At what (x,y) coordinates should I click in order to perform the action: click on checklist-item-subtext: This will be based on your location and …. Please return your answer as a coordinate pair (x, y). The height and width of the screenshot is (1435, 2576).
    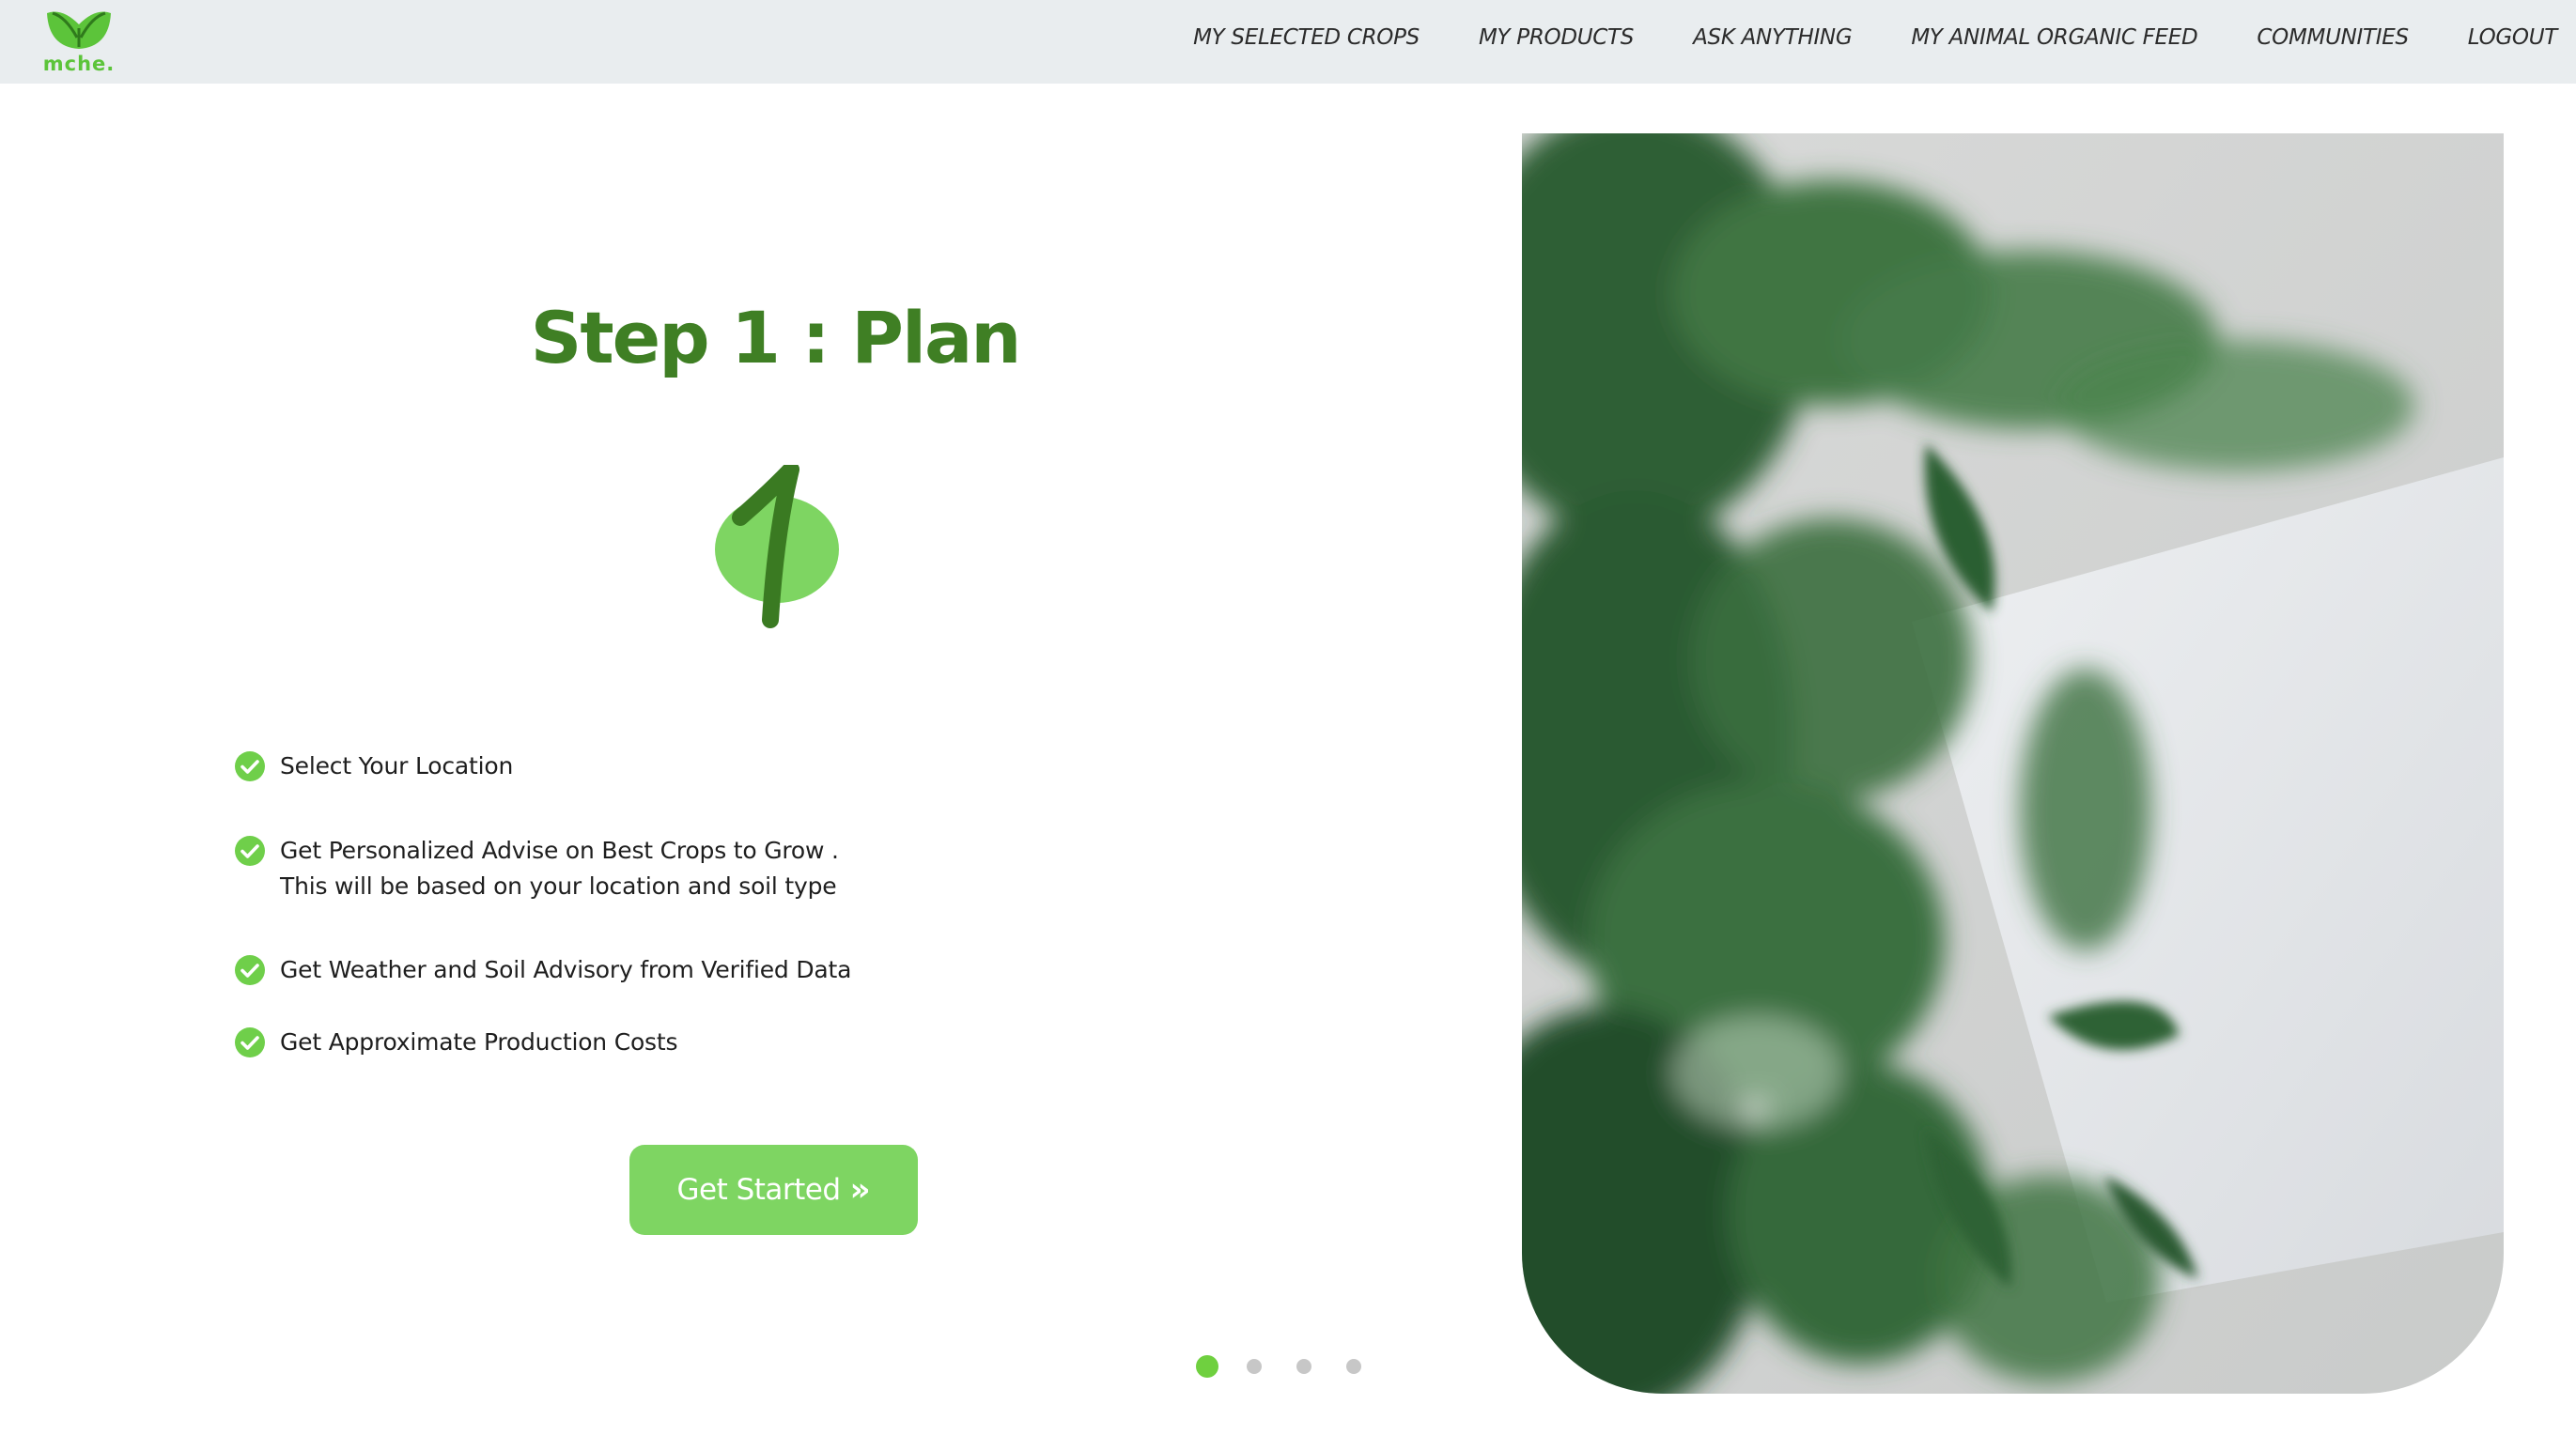
    Looking at the image, I should click on (558, 886).